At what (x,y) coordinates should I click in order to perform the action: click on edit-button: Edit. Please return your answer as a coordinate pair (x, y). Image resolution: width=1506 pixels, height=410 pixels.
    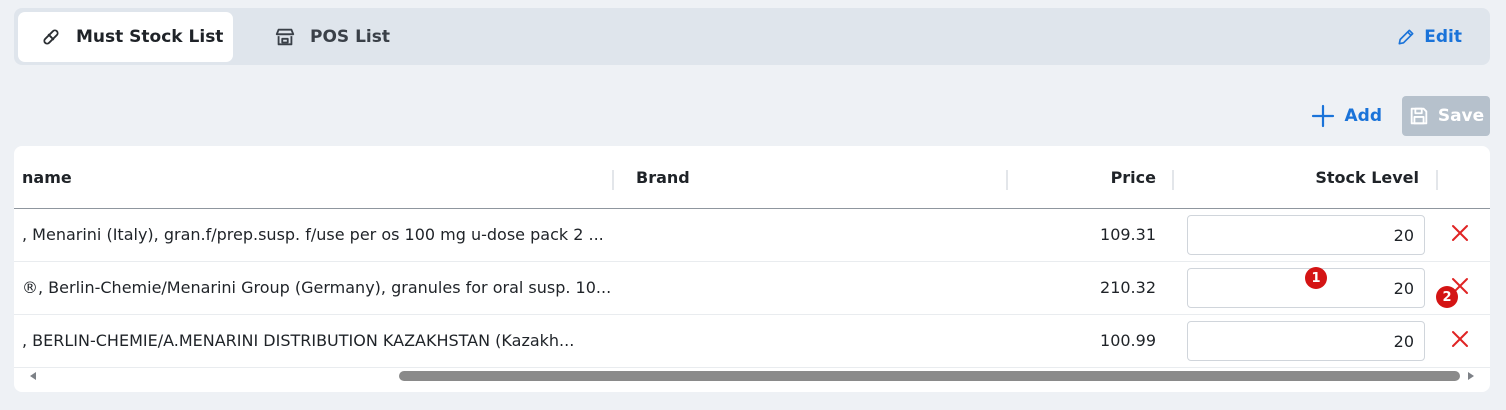
    Looking at the image, I should click on (1429, 37).